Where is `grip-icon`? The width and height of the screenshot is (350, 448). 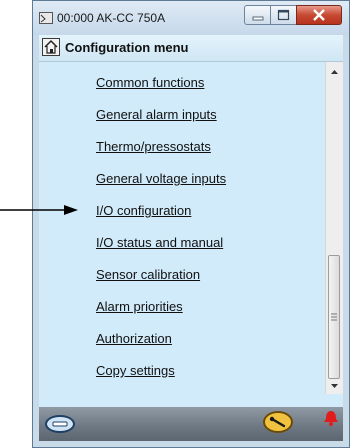
grip-icon is located at coordinates (334, 317).